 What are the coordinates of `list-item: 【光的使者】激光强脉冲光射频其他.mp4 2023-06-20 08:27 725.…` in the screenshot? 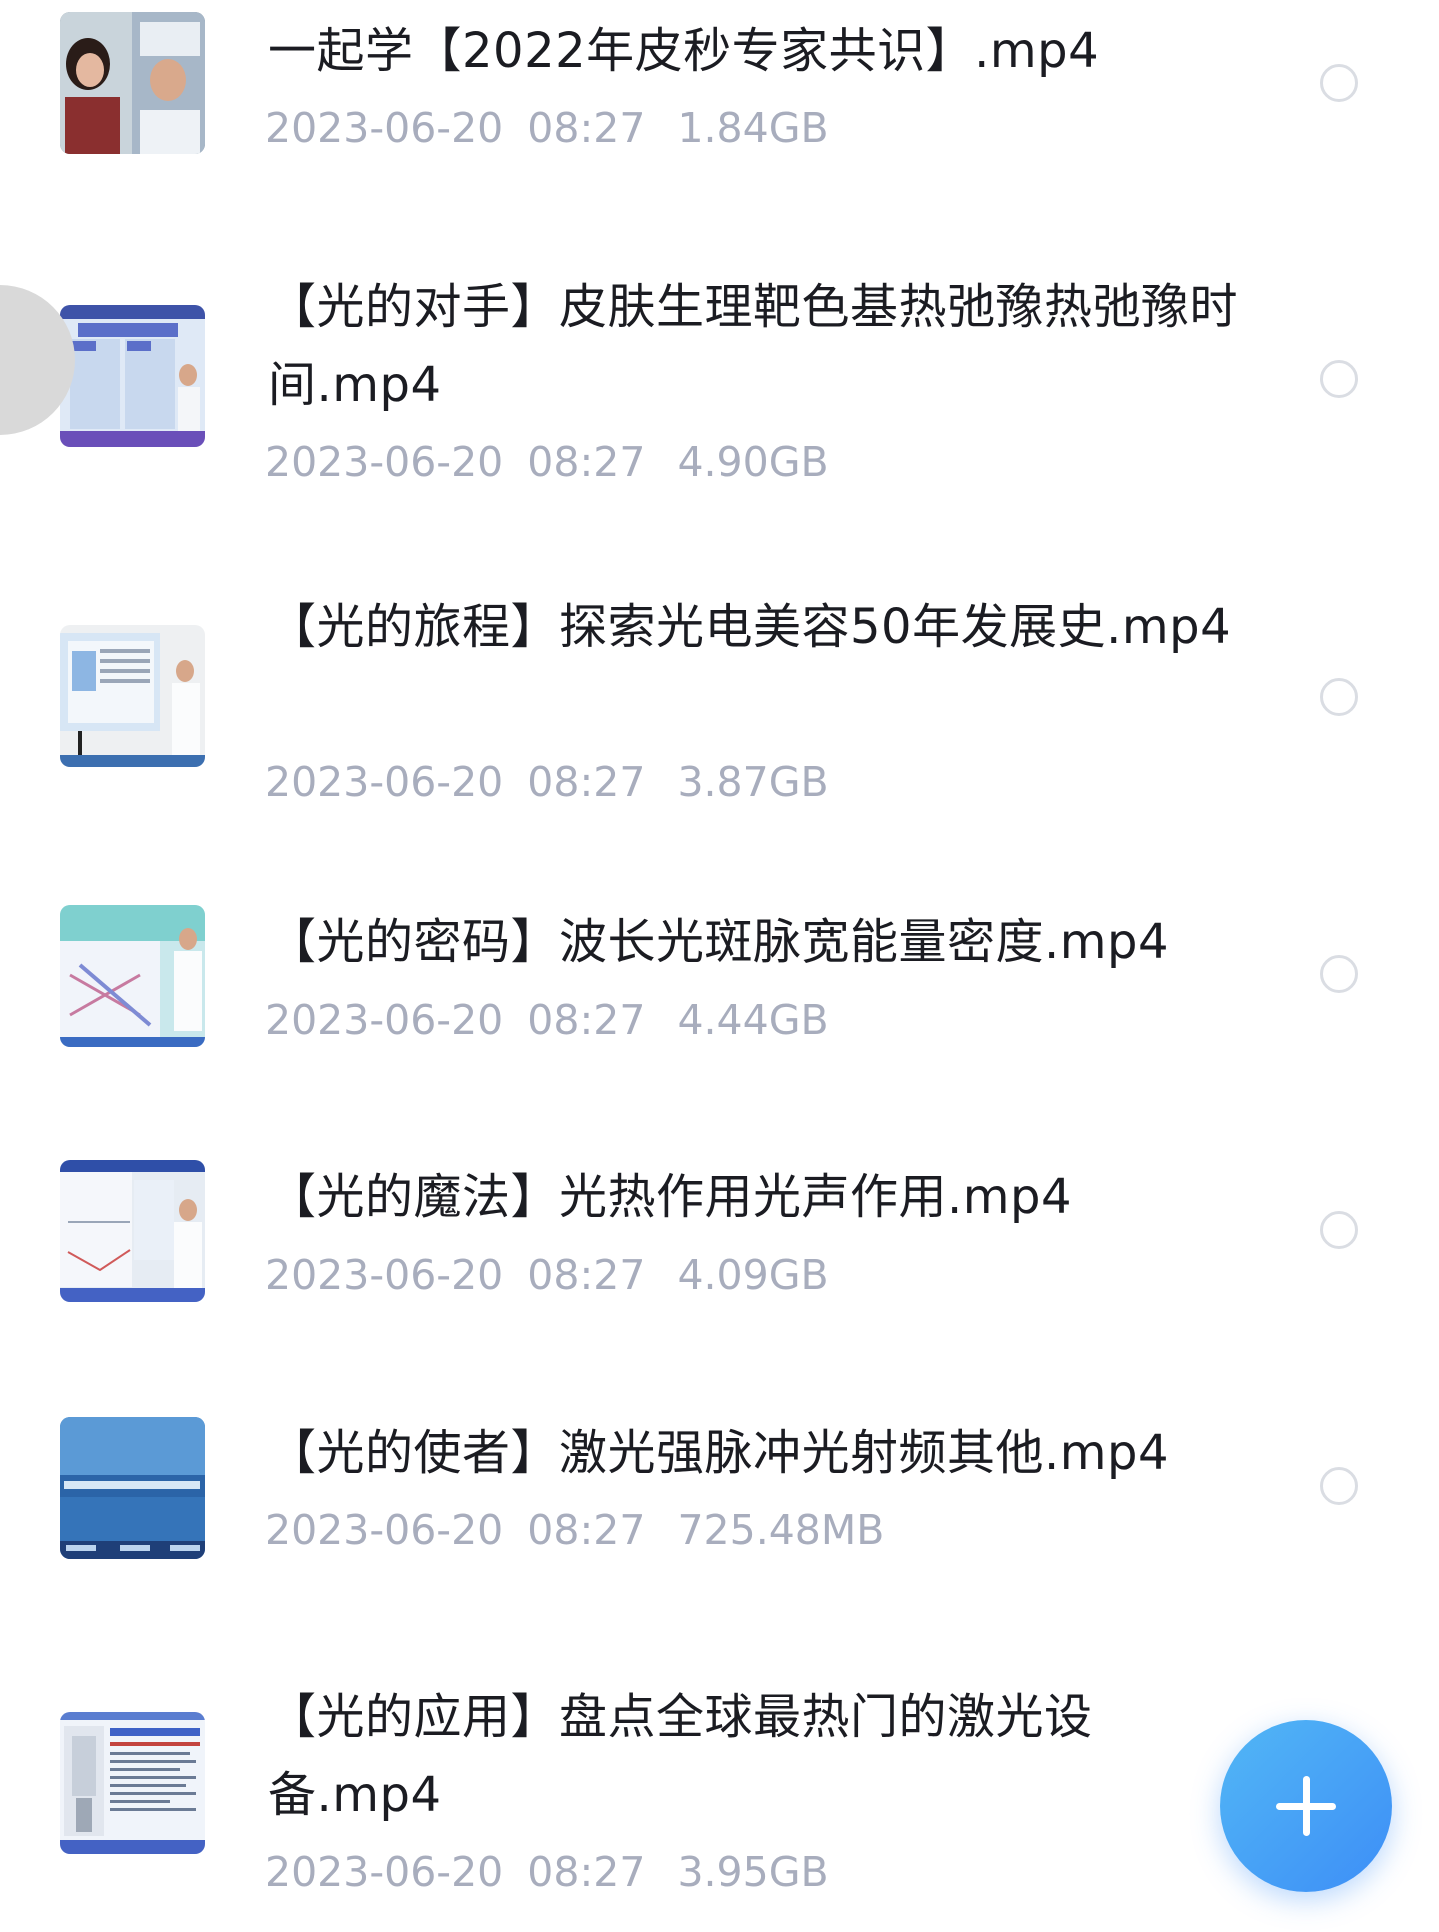 It's located at (719, 1500).